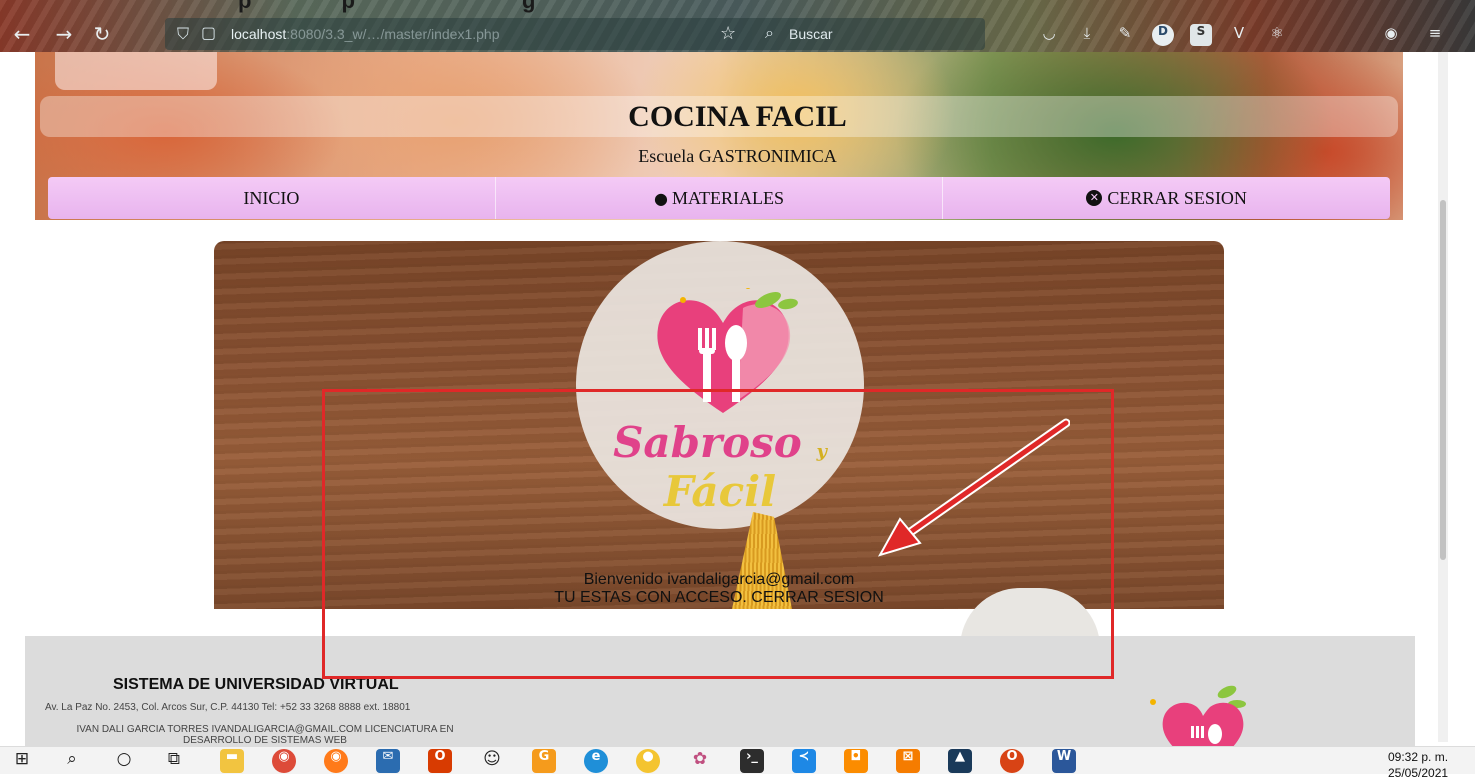  What do you see at coordinates (232, 761) in the screenshot?
I see `file-explorer-icon: ▬` at bounding box center [232, 761].